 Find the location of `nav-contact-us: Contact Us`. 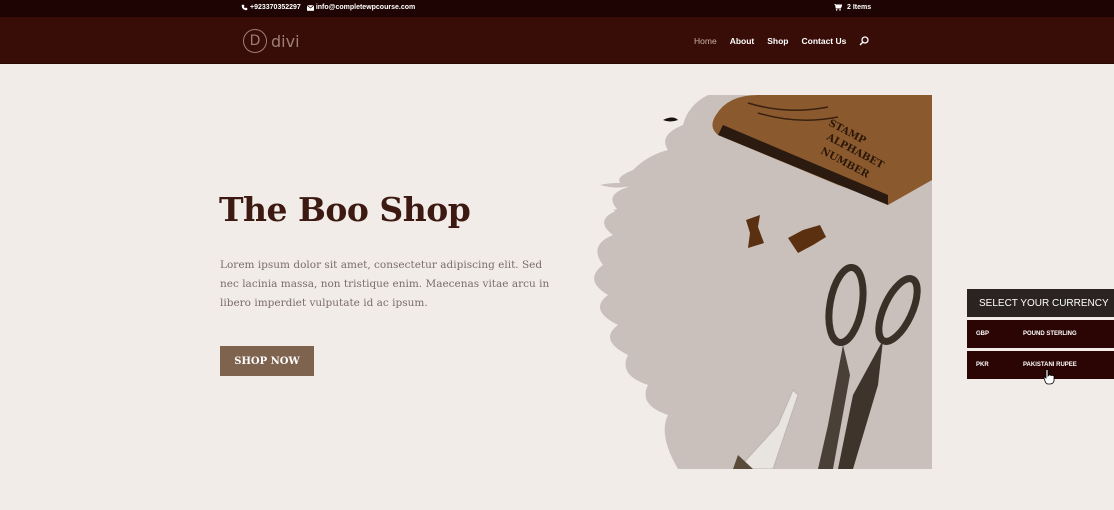

nav-contact-us: Contact Us is located at coordinates (823, 41).